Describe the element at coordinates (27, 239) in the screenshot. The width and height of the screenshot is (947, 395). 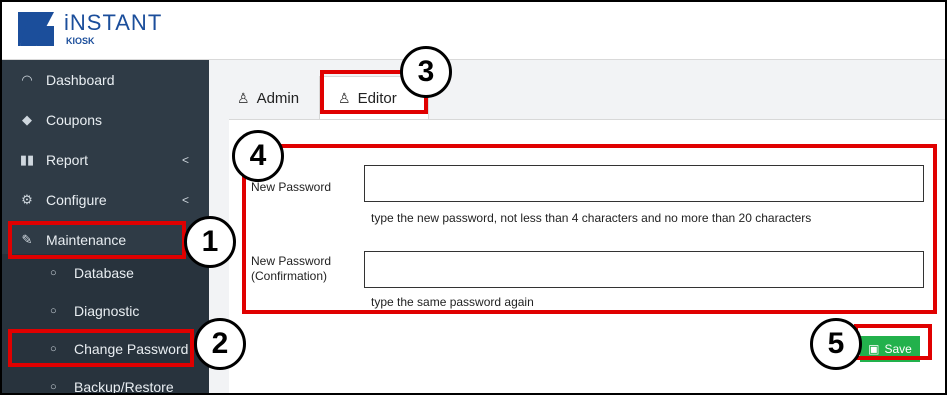
I see `wrench-icon: ✎` at that location.